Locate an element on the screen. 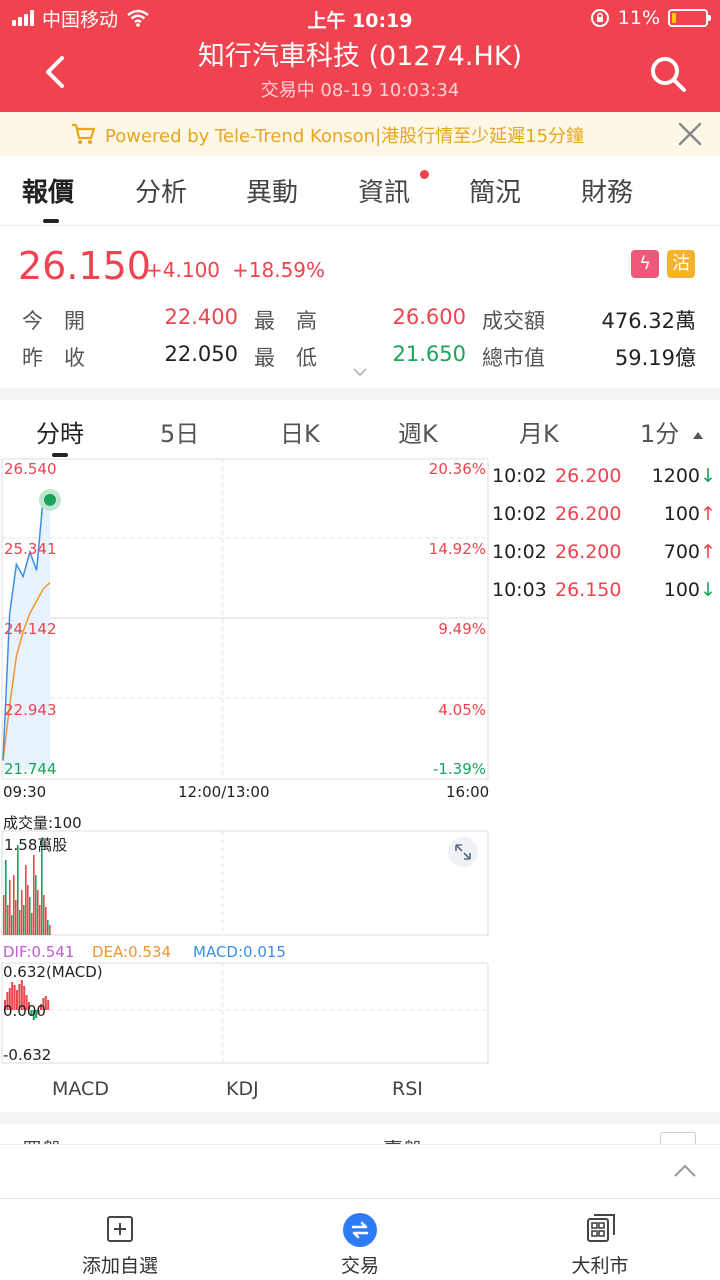 The image size is (720, 1280). y-left-tick-0: 26.540 is located at coordinates (30, 469).